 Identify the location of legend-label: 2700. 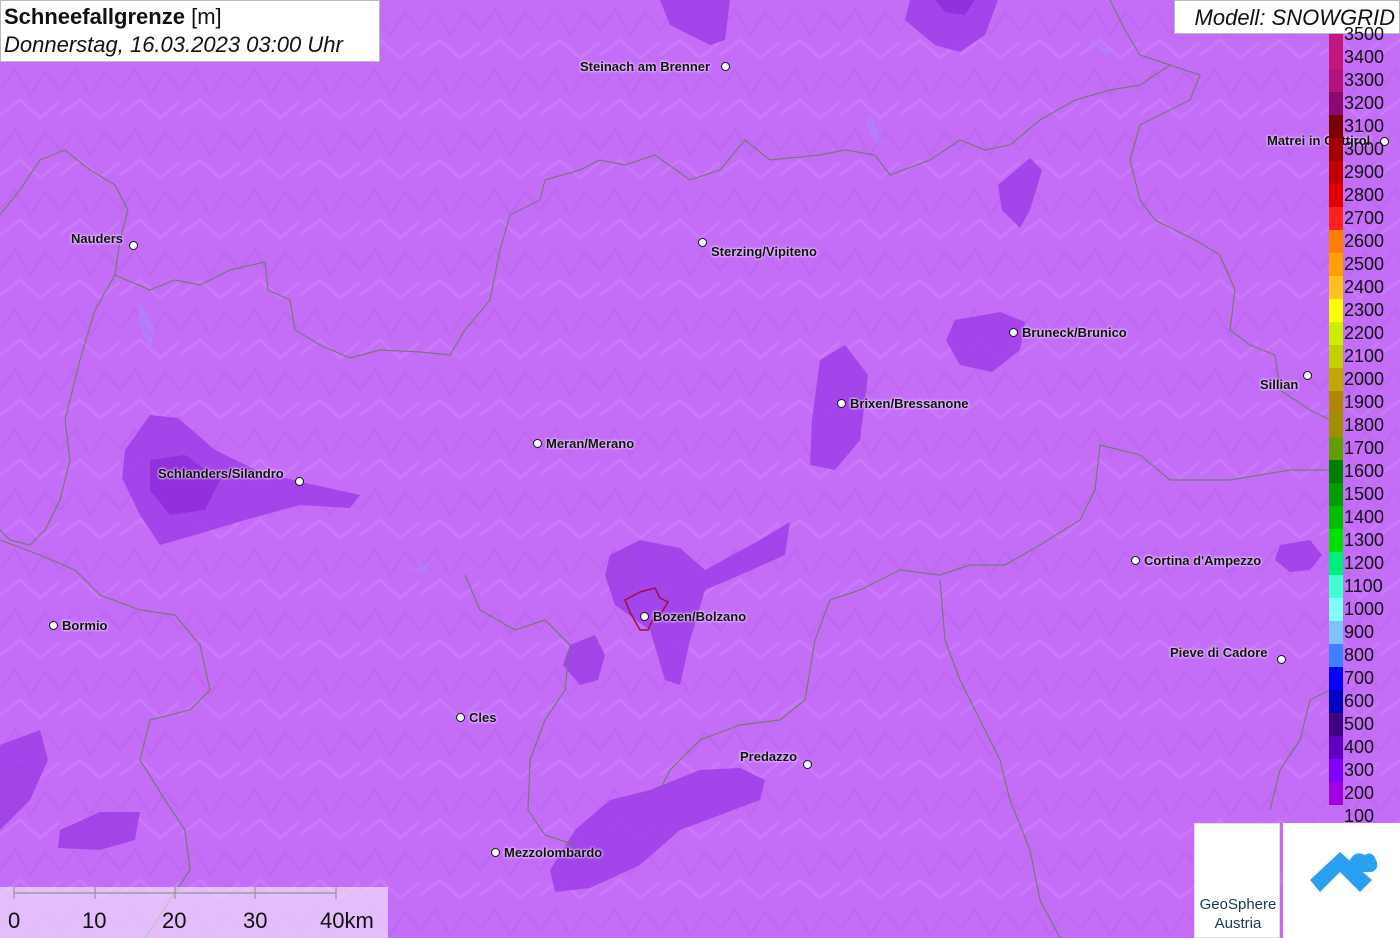
(1364, 218).